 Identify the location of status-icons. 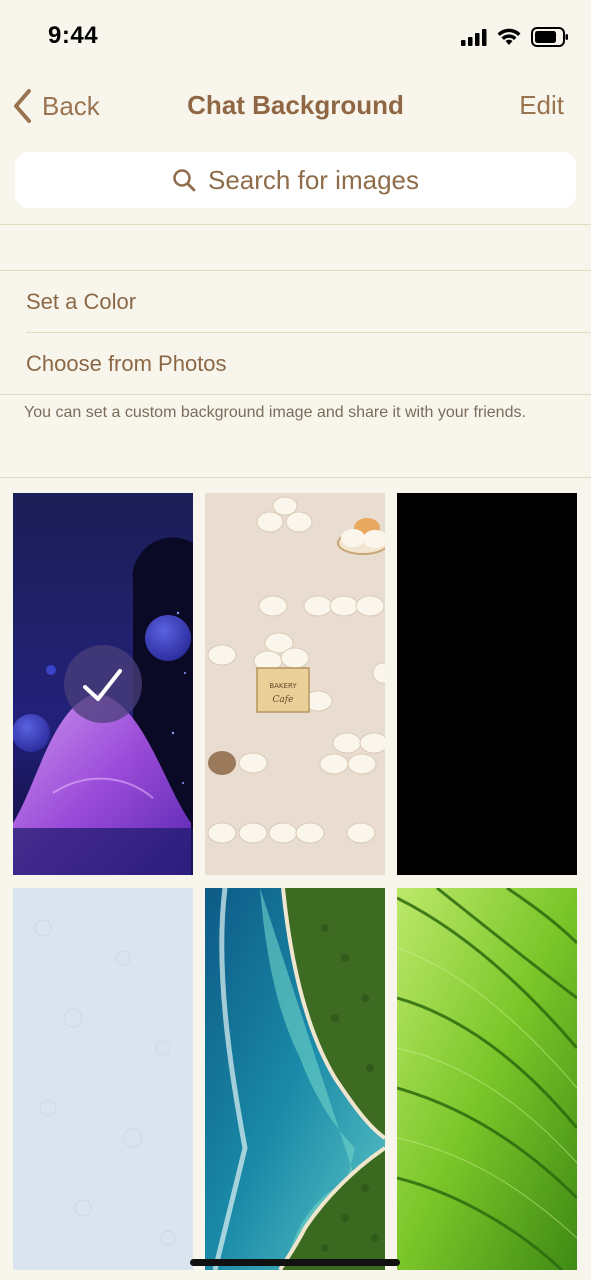
(515, 37).